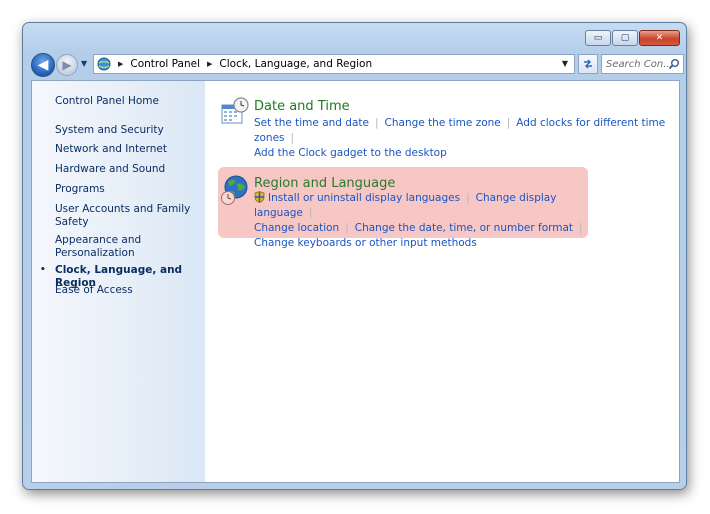  I want to click on change-time-zone-link: Change the time zone, so click(443, 123).